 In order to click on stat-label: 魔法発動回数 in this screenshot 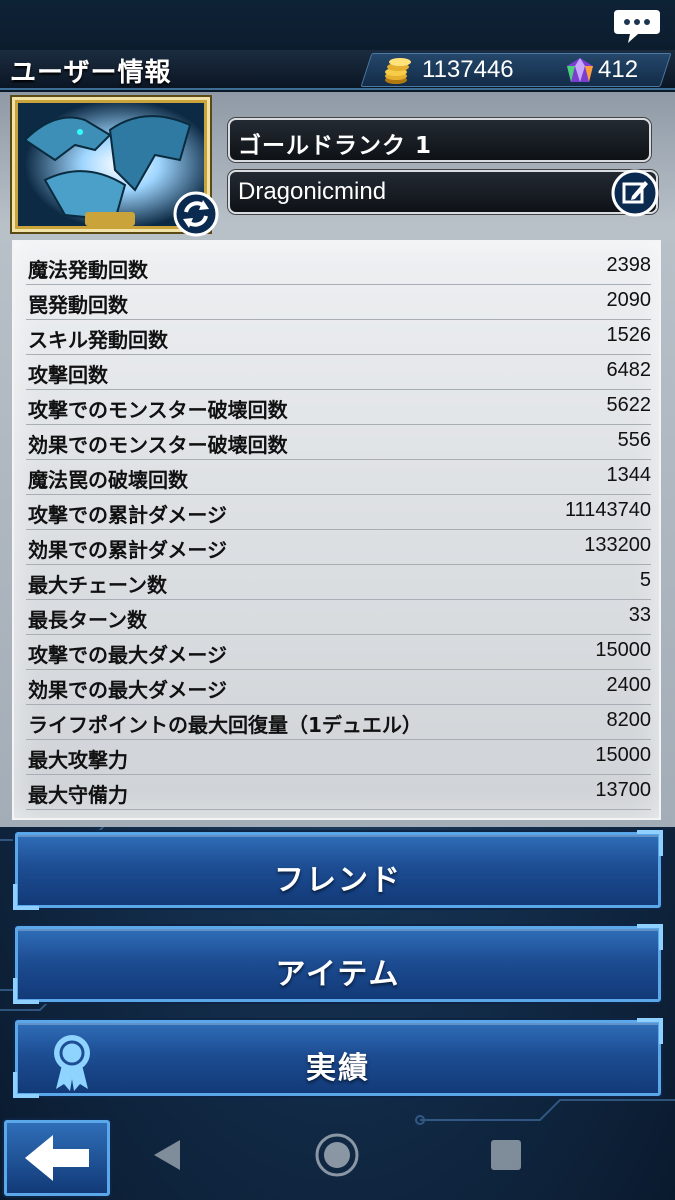, I will do `click(88, 270)`.